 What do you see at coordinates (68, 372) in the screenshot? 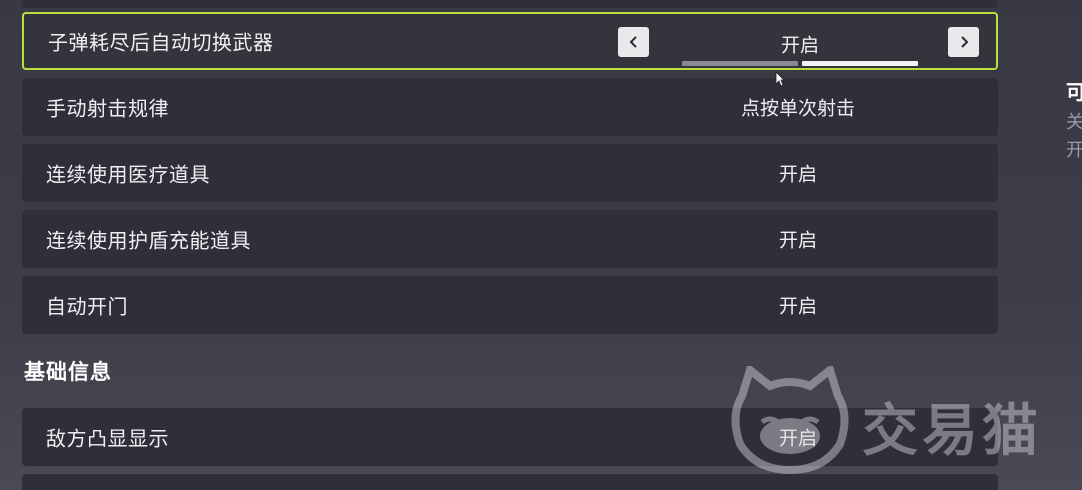
I see `section-title-basic-info: 基础信息` at bounding box center [68, 372].